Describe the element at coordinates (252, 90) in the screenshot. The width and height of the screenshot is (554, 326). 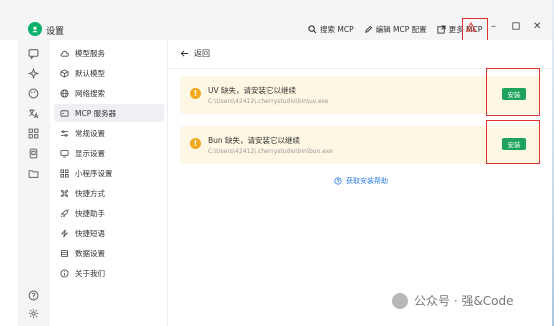
I see `alert-message: UV 缺失，请安装它以继续` at that location.